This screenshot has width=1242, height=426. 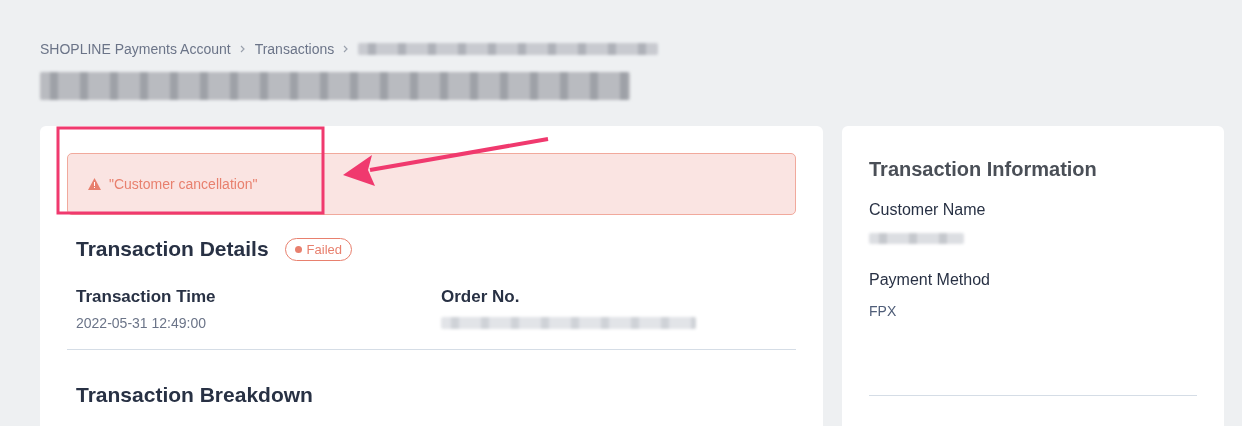 I want to click on field-label: Order No., so click(x=481, y=297).